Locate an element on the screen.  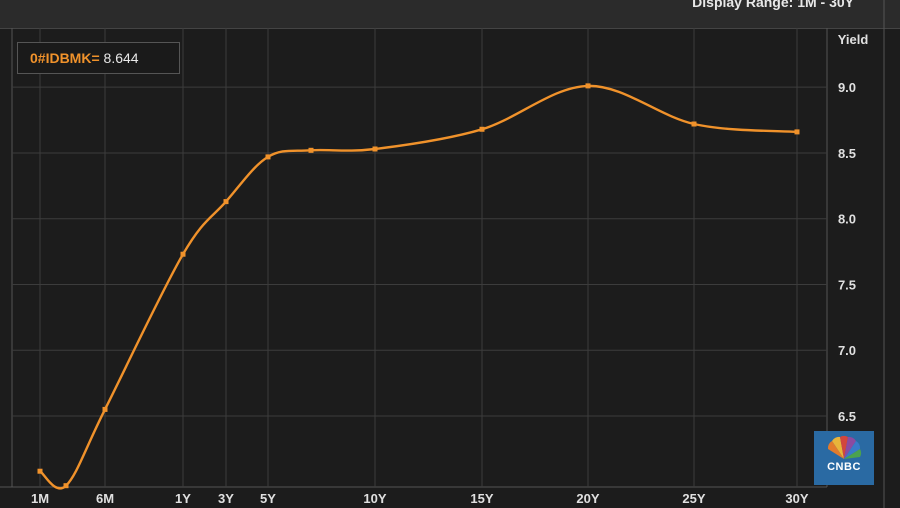
x-axis-ticks: 1M 6M 1Y 3Y 5Y 10Y 15Y 20Y 25Y 30Y is located at coordinates (420, 498).